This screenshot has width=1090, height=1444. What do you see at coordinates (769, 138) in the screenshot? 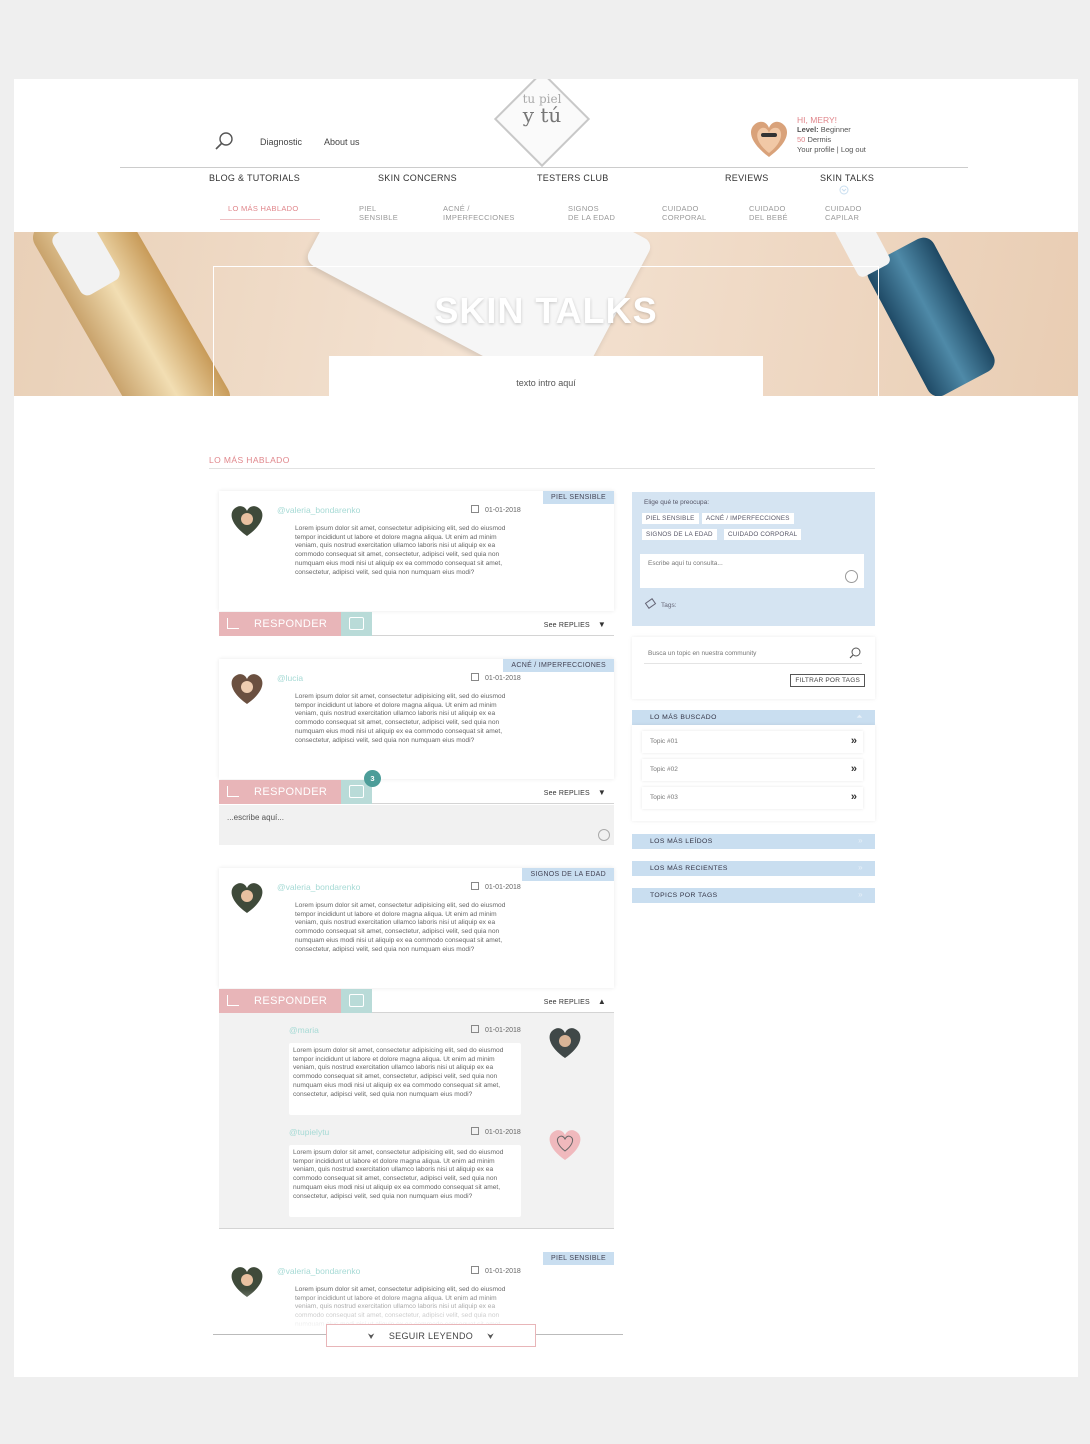
I see `user-avatar` at bounding box center [769, 138].